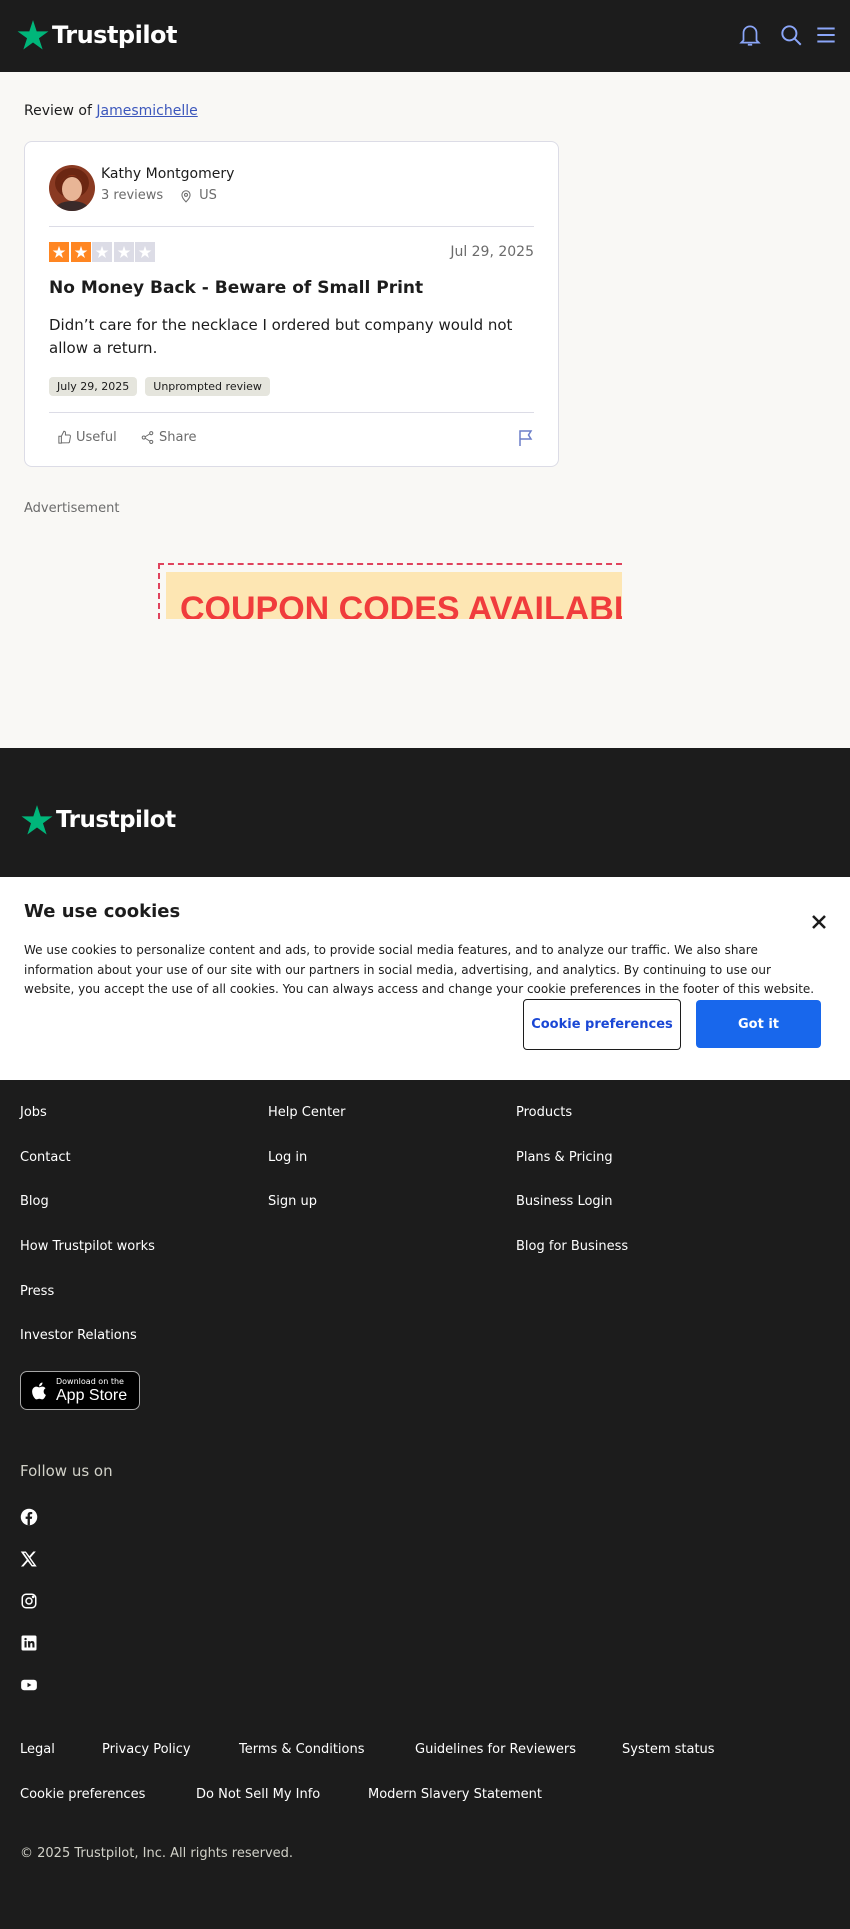  Describe the element at coordinates (115, 35) in the screenshot. I see `brand-name: Trustpilot` at that location.